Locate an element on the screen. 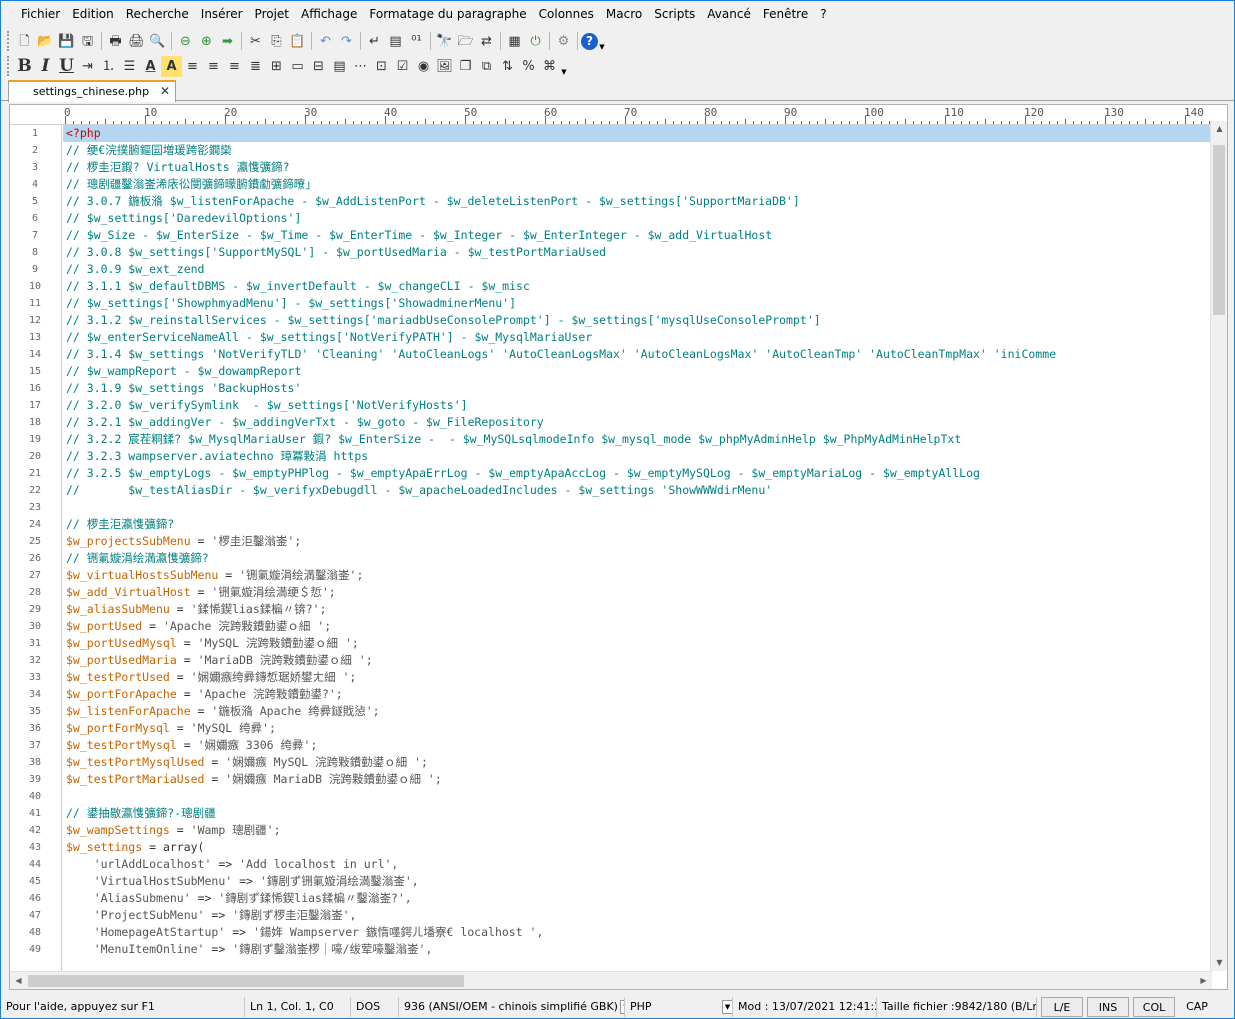 The height and width of the screenshot is (1019, 1235). code-line: $w_add_VirtualHost = '铏氭嫙涓绘満绠＄悊'; is located at coordinates (637, 592).